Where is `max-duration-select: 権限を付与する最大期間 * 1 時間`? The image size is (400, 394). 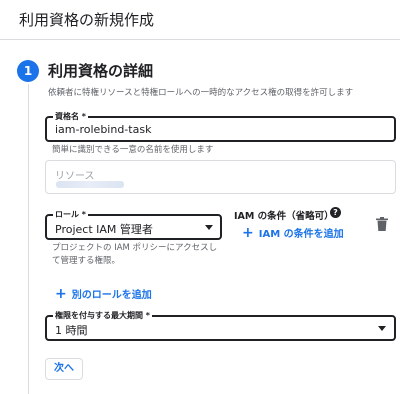
max-duration-select: 権限を付与する最大期間 * 1 時間 is located at coordinates (220, 326).